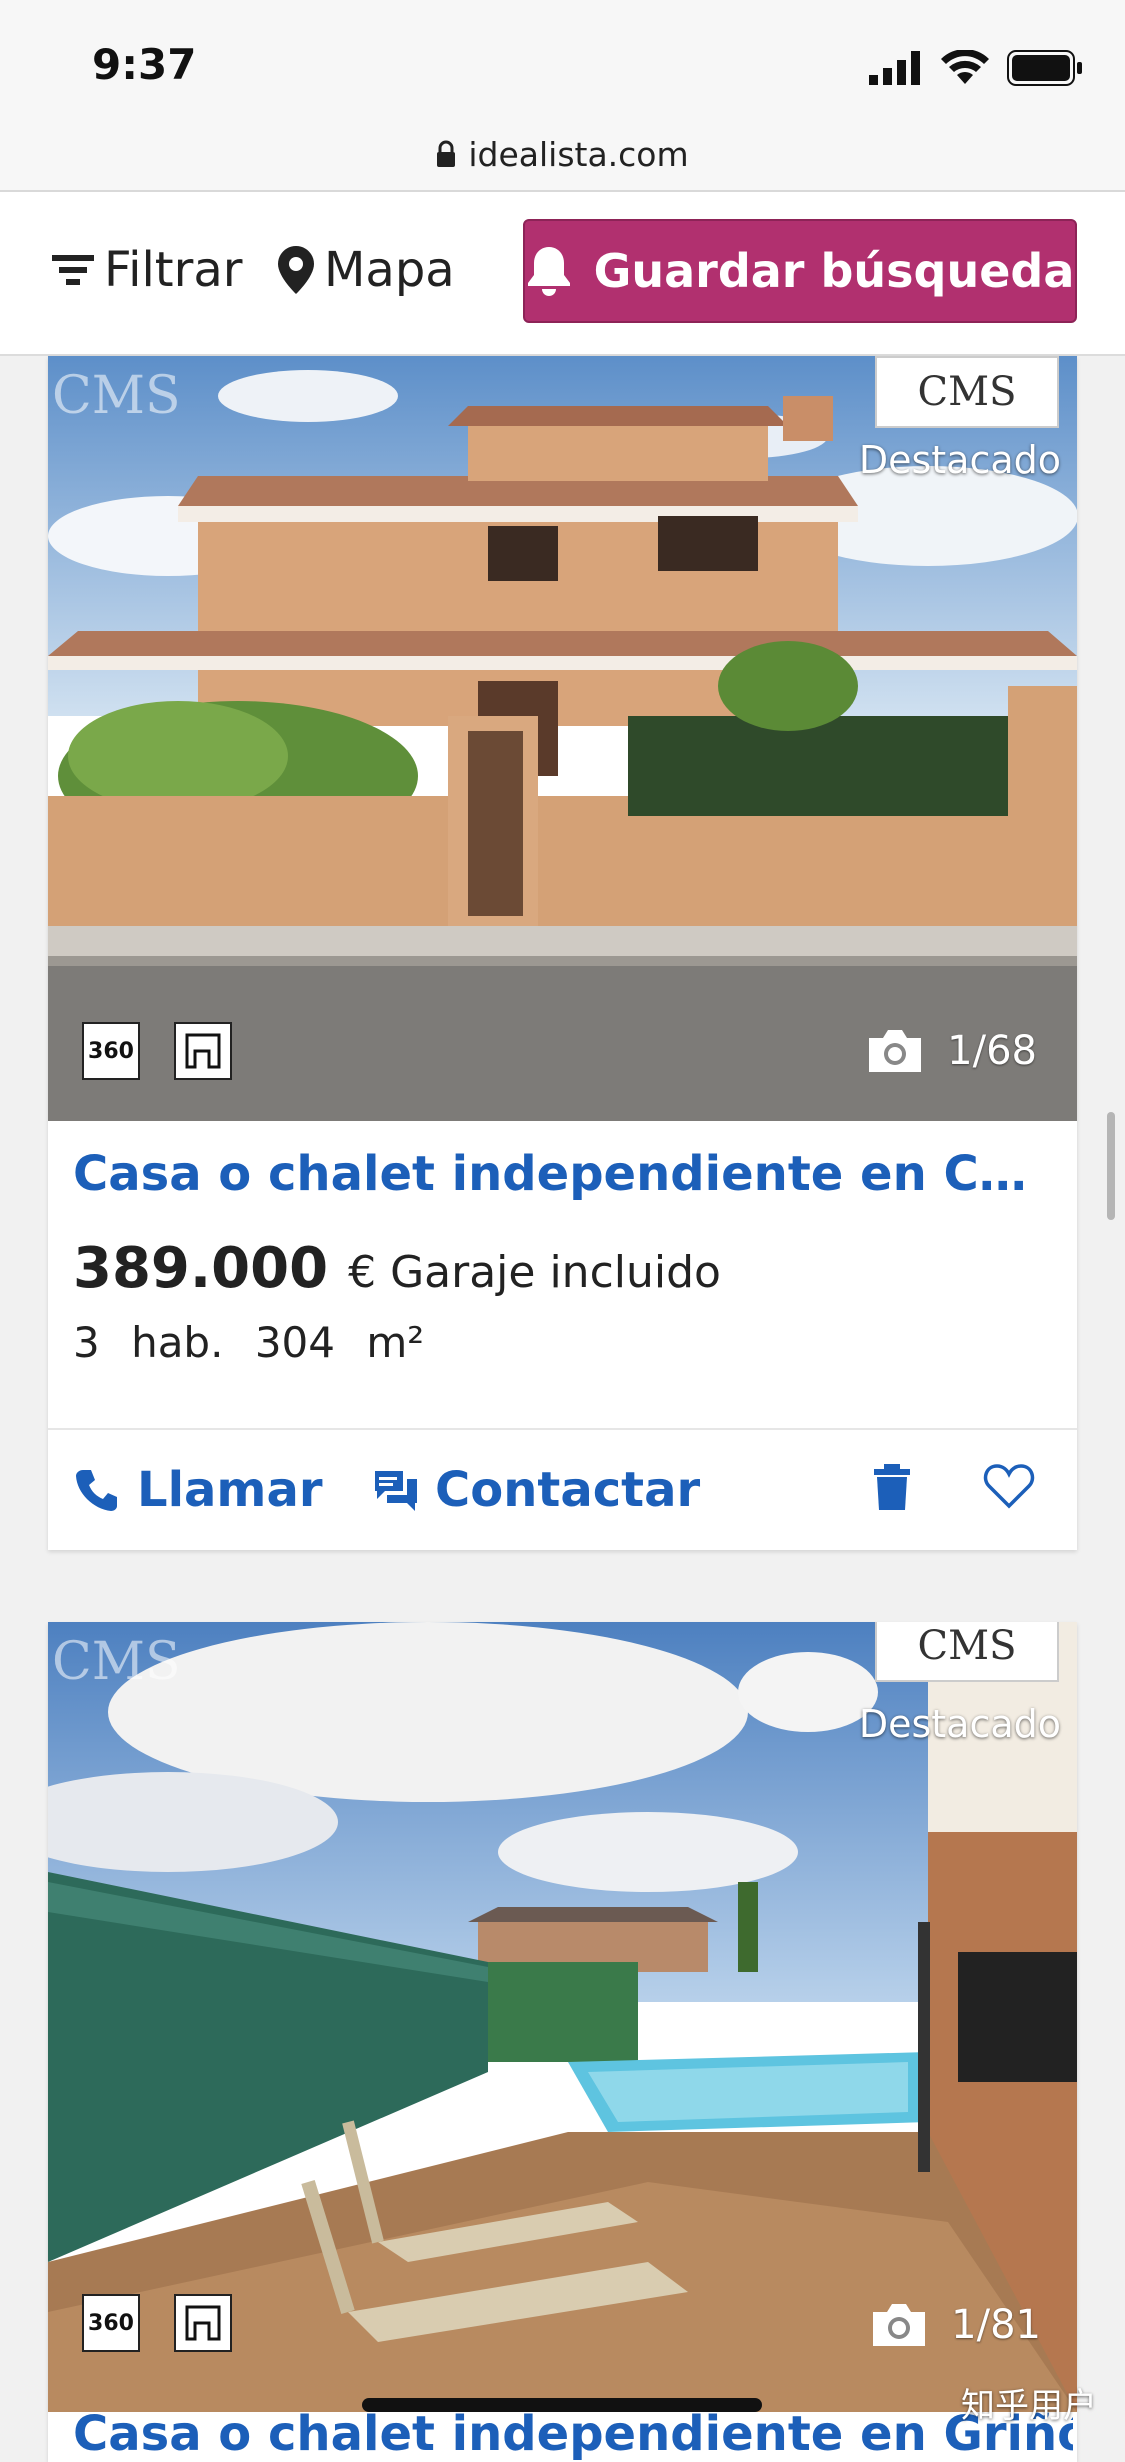 This screenshot has height=2462, width=1125. I want to click on status-bar: 9:37, so click(562, 60).